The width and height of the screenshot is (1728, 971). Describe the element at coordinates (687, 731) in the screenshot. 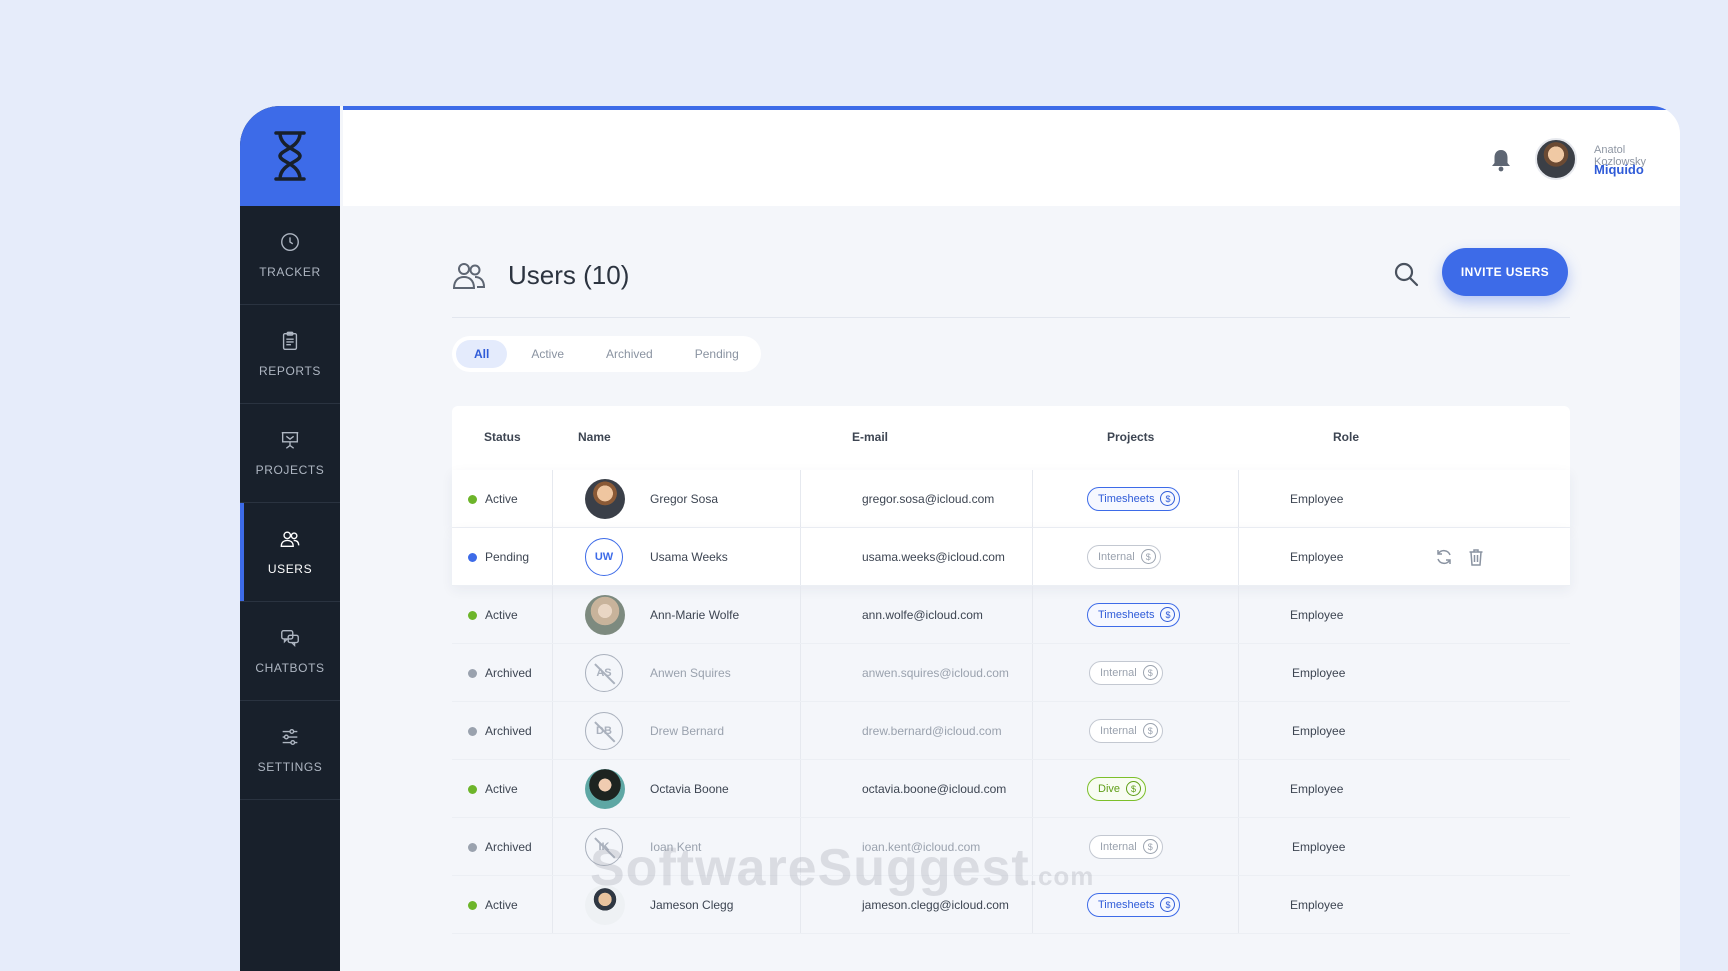

I see `user-name-cell: Drew Bernard` at that location.